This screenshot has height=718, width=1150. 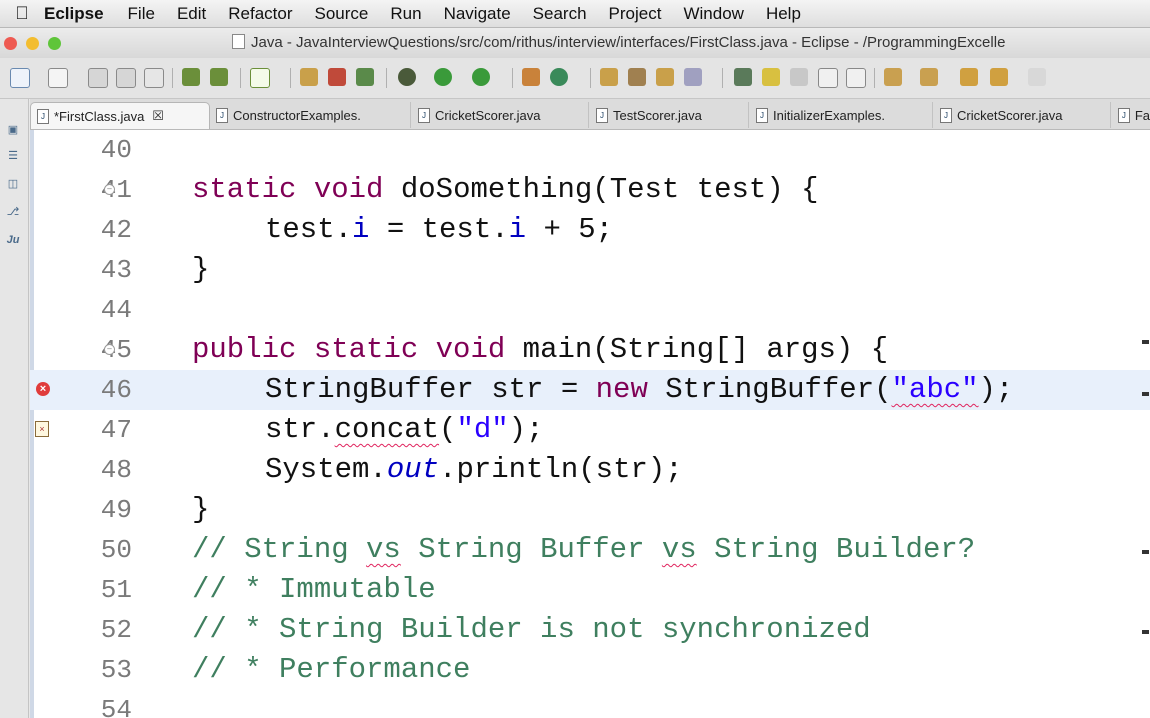 I want to click on export-icon, so click(x=219, y=77).